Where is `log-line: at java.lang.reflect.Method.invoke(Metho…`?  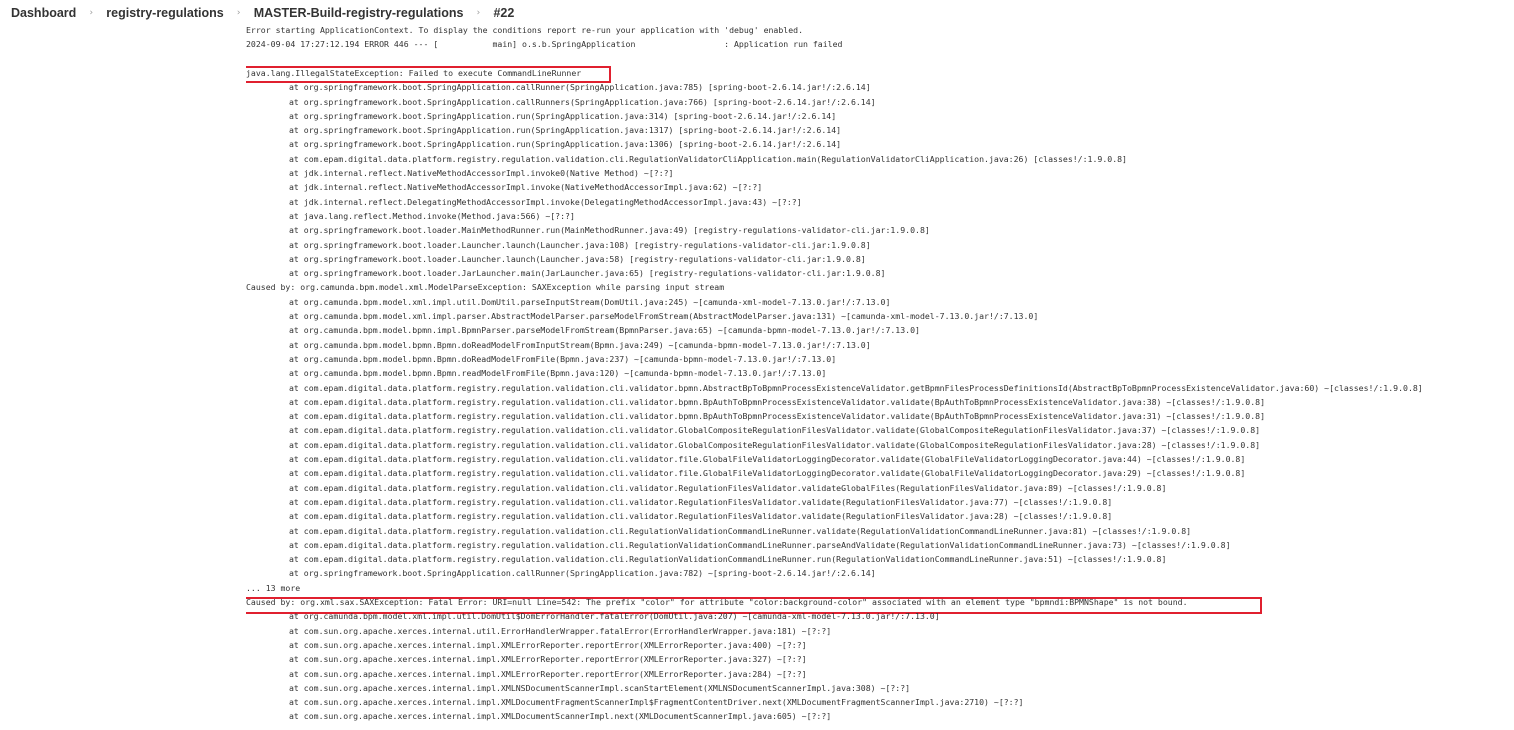
log-line: at java.lang.reflect.Method.invoke(Metho… is located at coordinates (432, 215).